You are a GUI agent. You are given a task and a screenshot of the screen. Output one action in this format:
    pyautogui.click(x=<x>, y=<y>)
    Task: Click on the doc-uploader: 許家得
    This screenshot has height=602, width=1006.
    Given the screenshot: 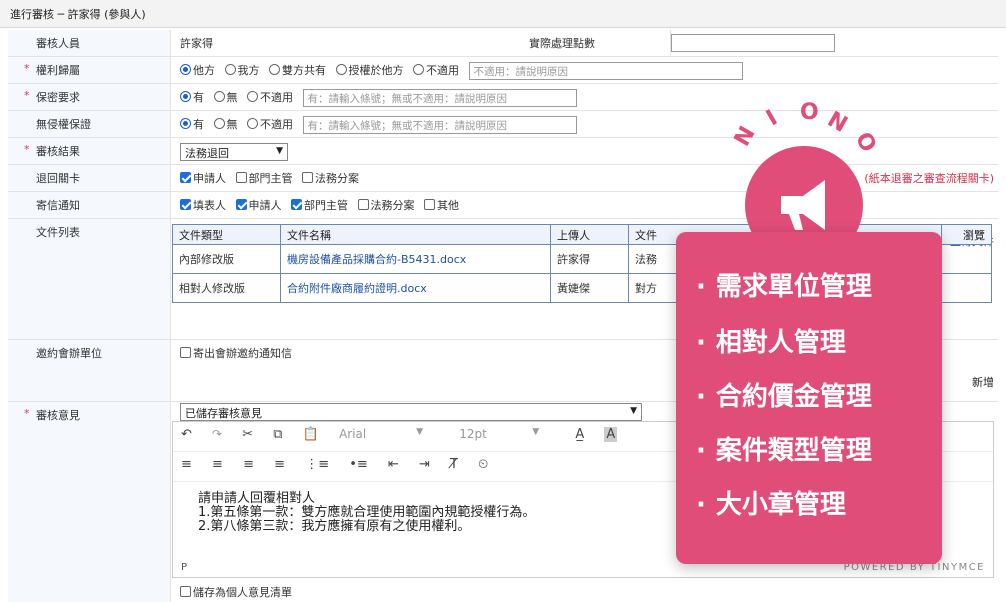 What is the action you would take?
    pyautogui.click(x=589, y=259)
    